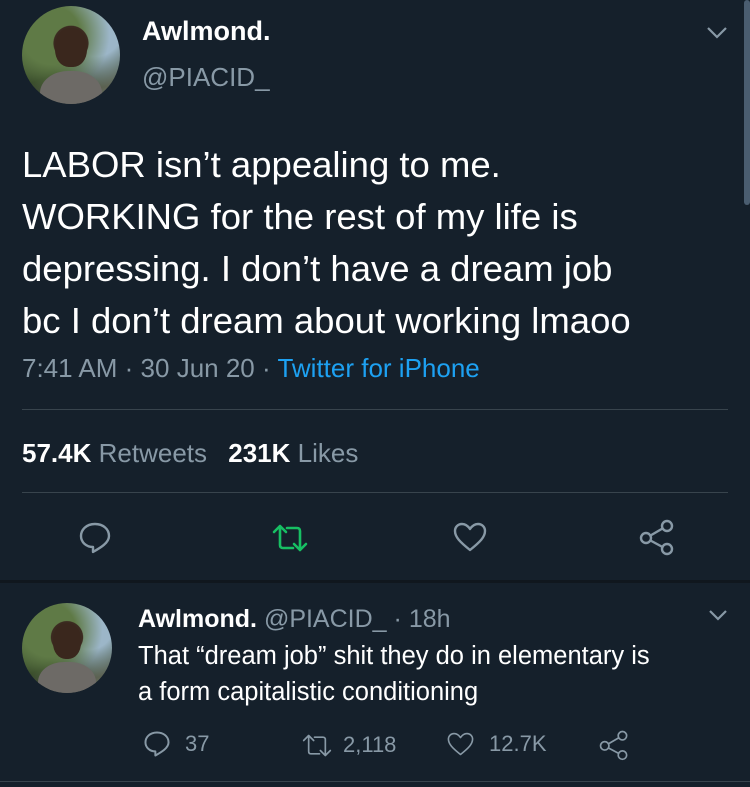 The width and height of the screenshot is (750, 787). I want to click on likes-count: 231K, so click(259, 453).